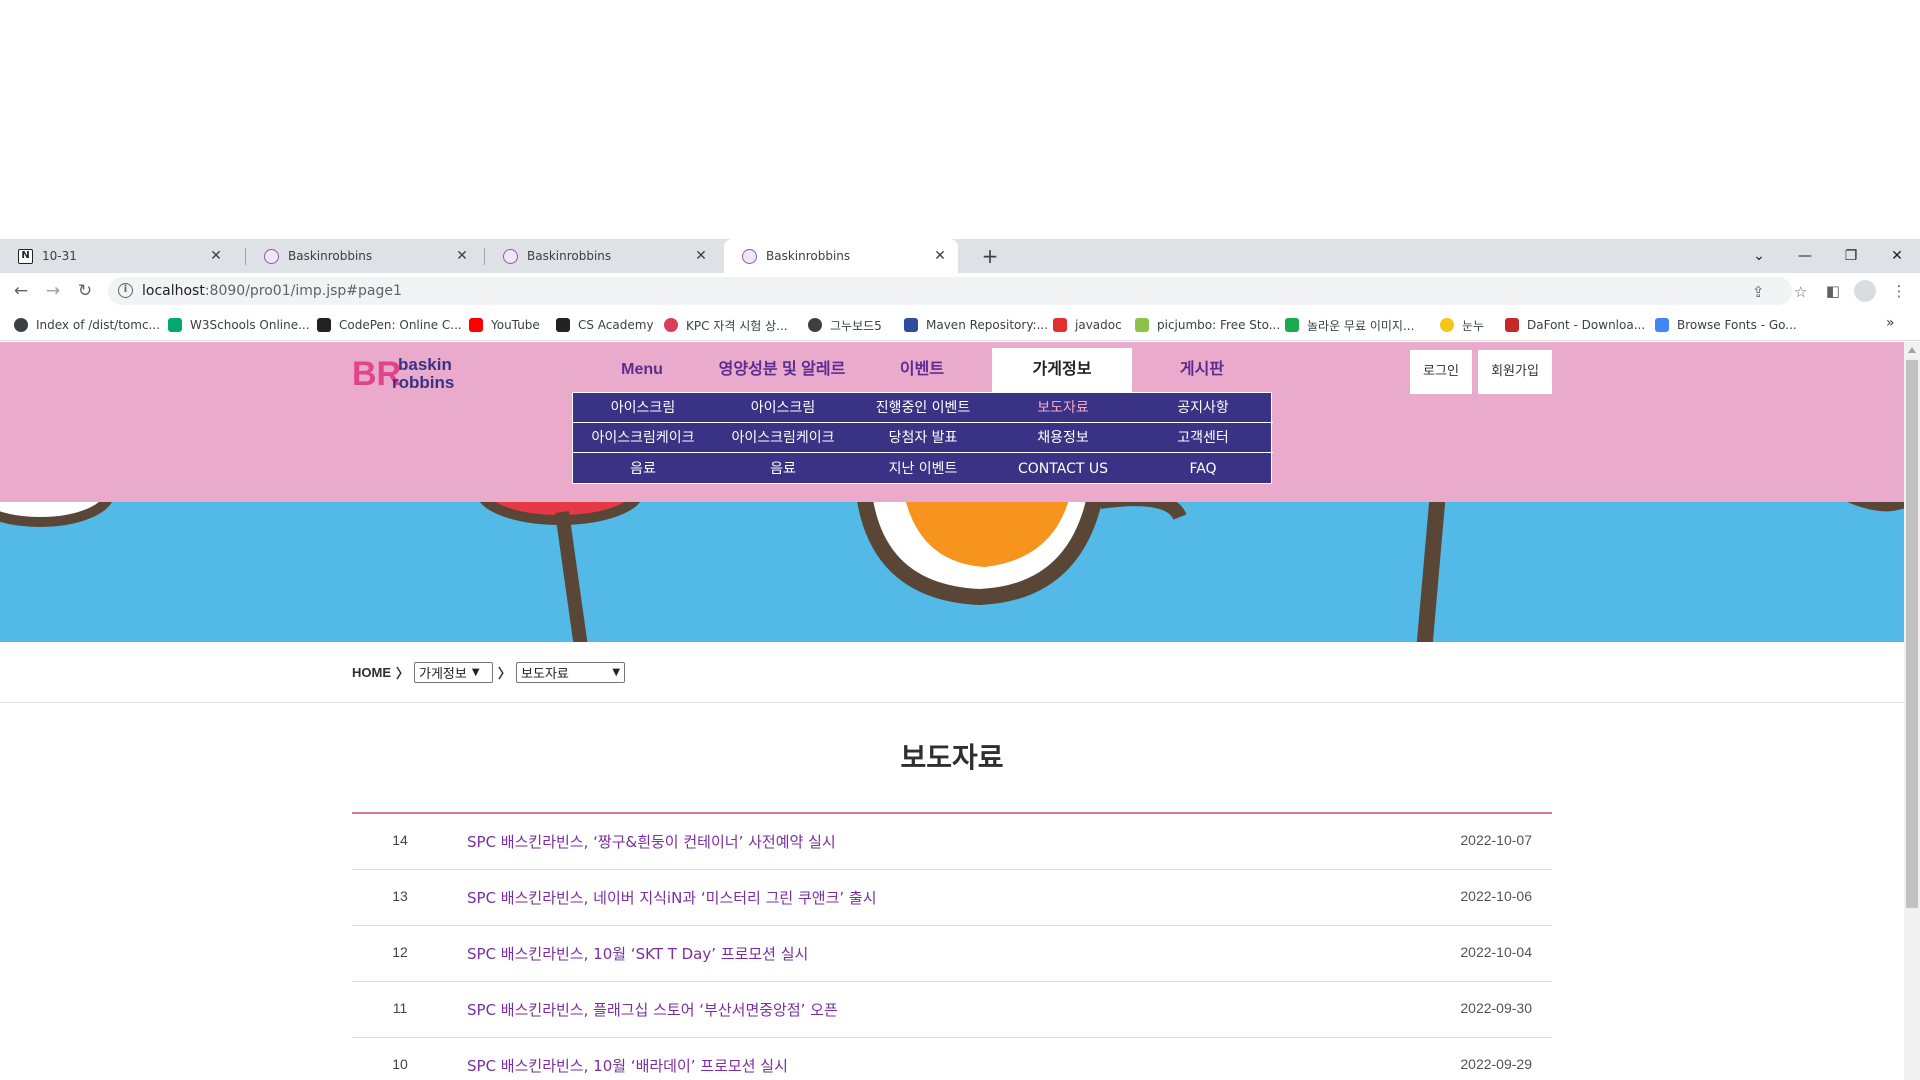 This screenshot has width=1920, height=1080. What do you see at coordinates (571, 672) in the screenshot?
I see `subcategory-select: 보도자료 ▼` at bounding box center [571, 672].